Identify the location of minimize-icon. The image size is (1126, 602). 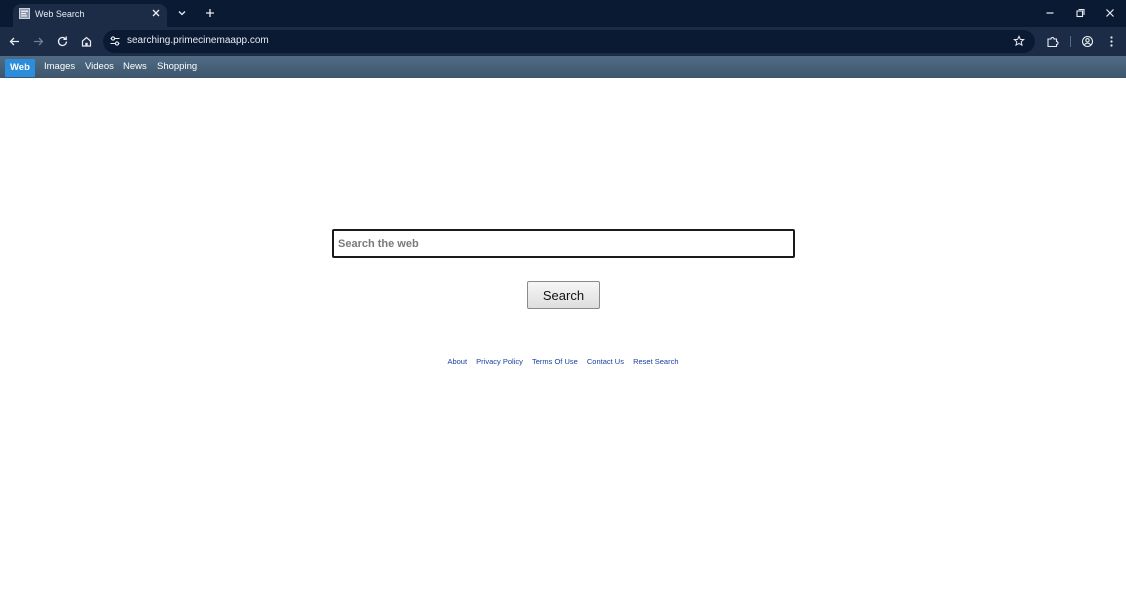
(1050, 13).